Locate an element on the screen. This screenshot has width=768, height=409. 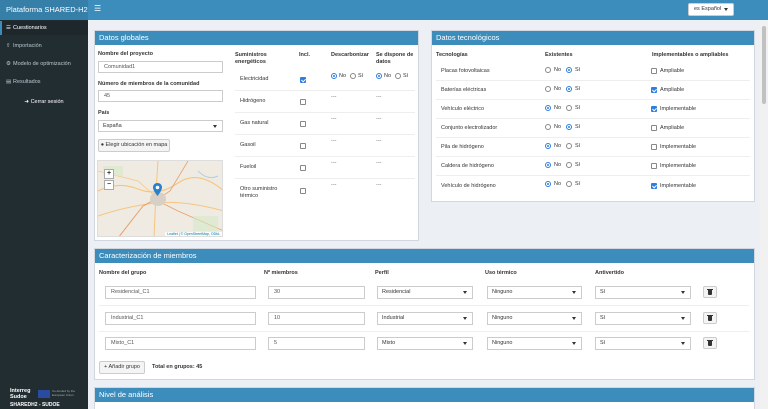
top-bar is located at coordinates (384, 10).